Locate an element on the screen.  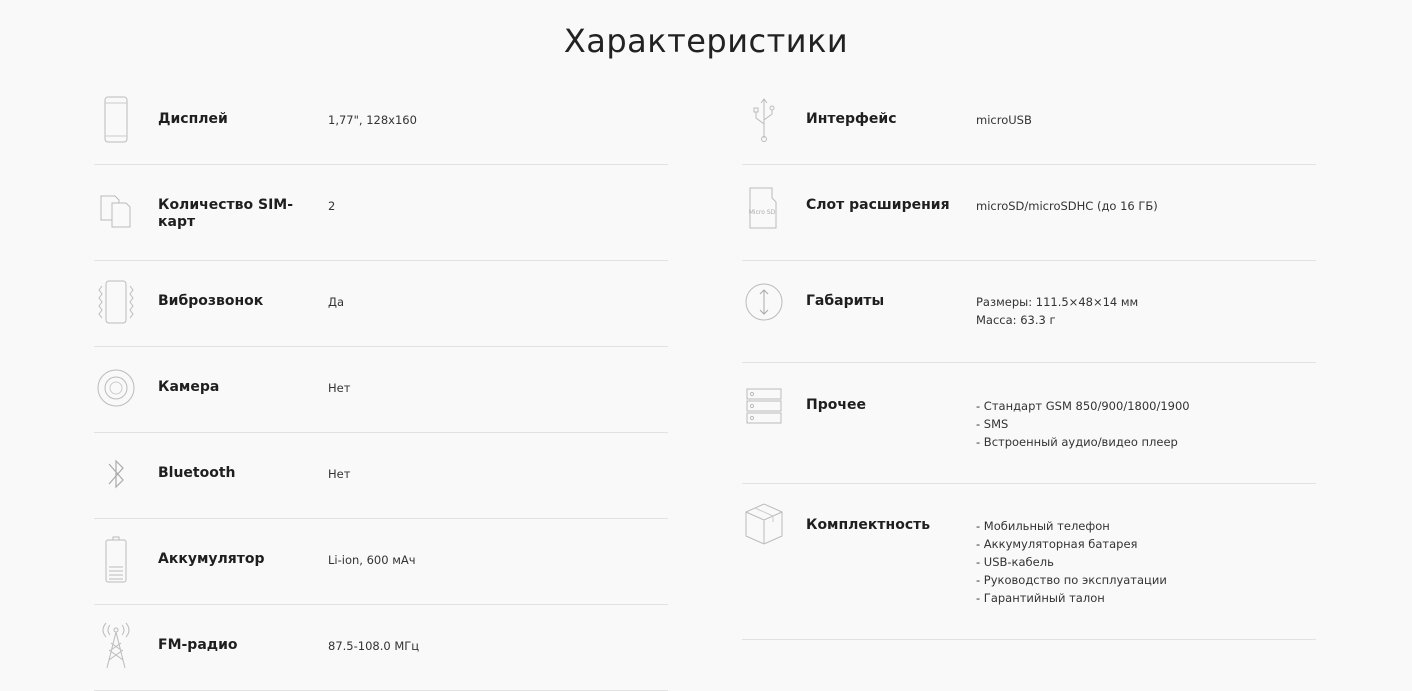
spec-value: Li-ion, 600 мАч is located at coordinates (372, 560).